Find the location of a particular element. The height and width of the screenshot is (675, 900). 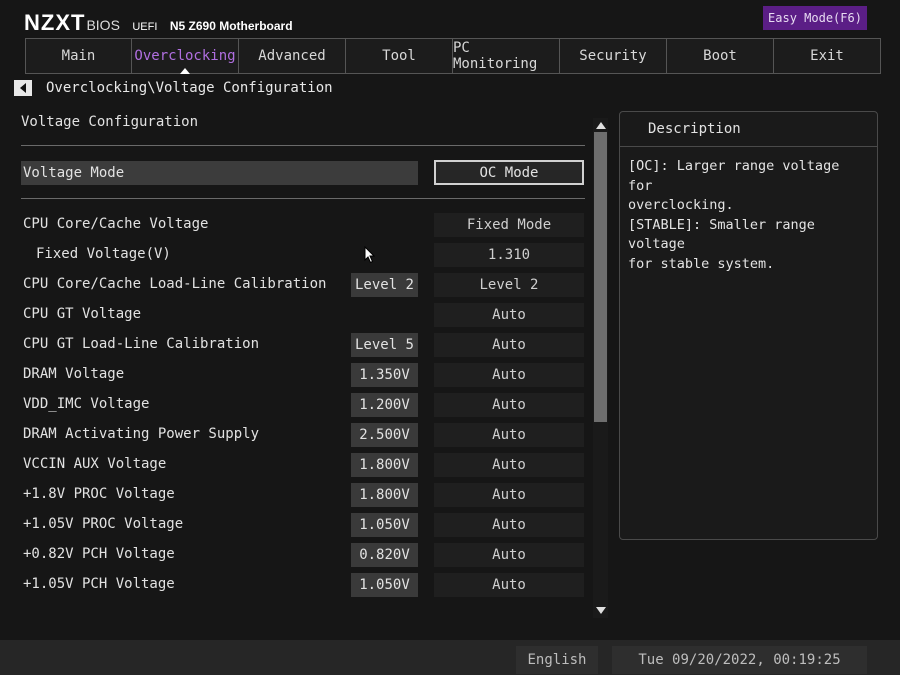

easy-mode-button: Easy Mode(F6) is located at coordinates (815, 18).